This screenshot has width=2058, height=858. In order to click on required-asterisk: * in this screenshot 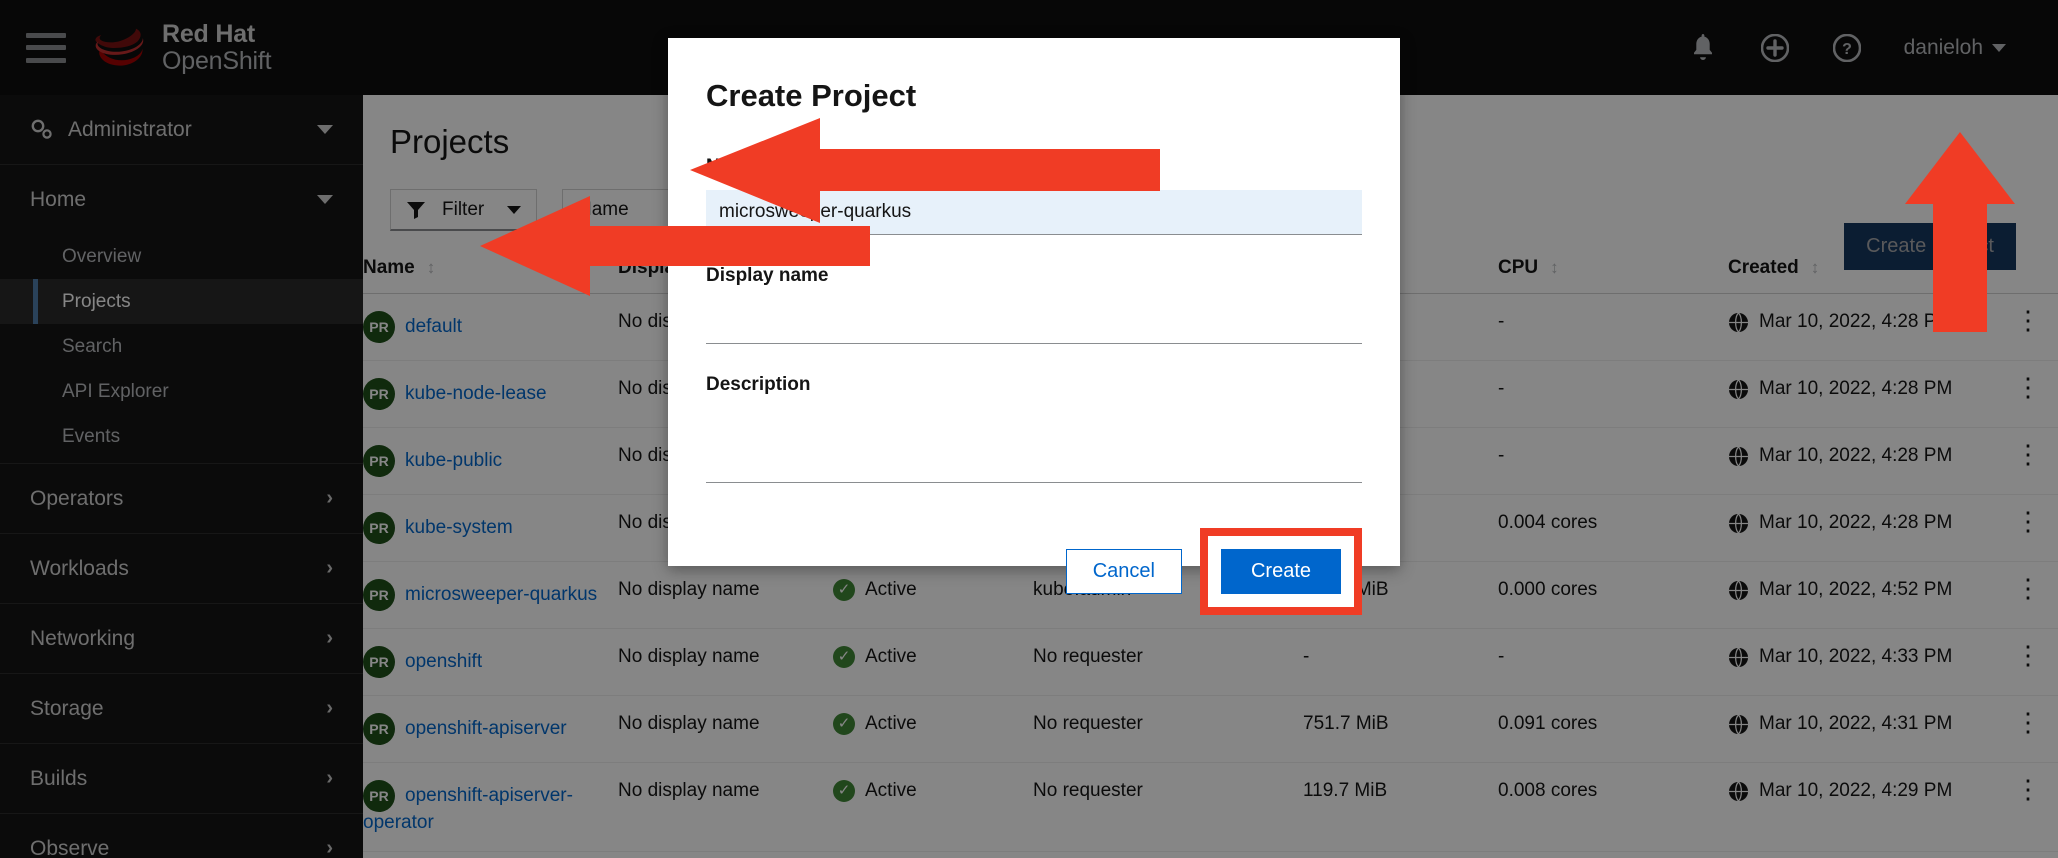, I will do `click(768, 166)`.